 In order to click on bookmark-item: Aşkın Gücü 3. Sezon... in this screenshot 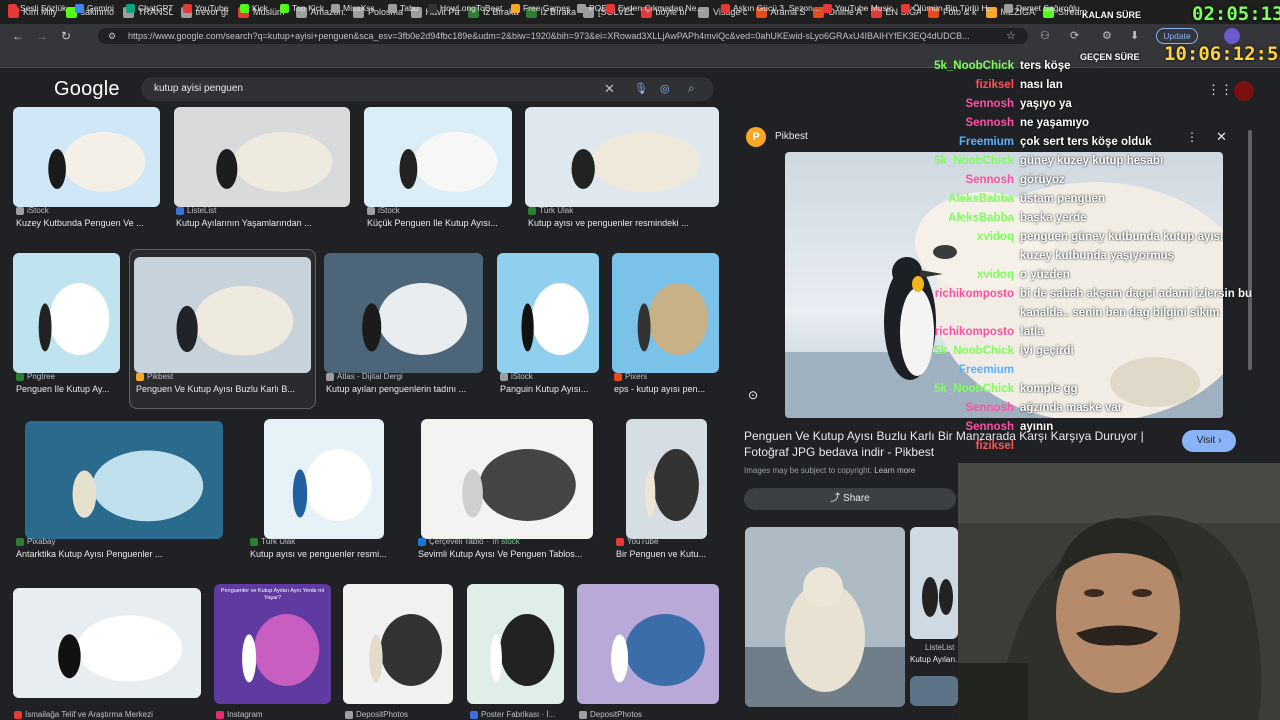, I will do `click(770, 8)`.